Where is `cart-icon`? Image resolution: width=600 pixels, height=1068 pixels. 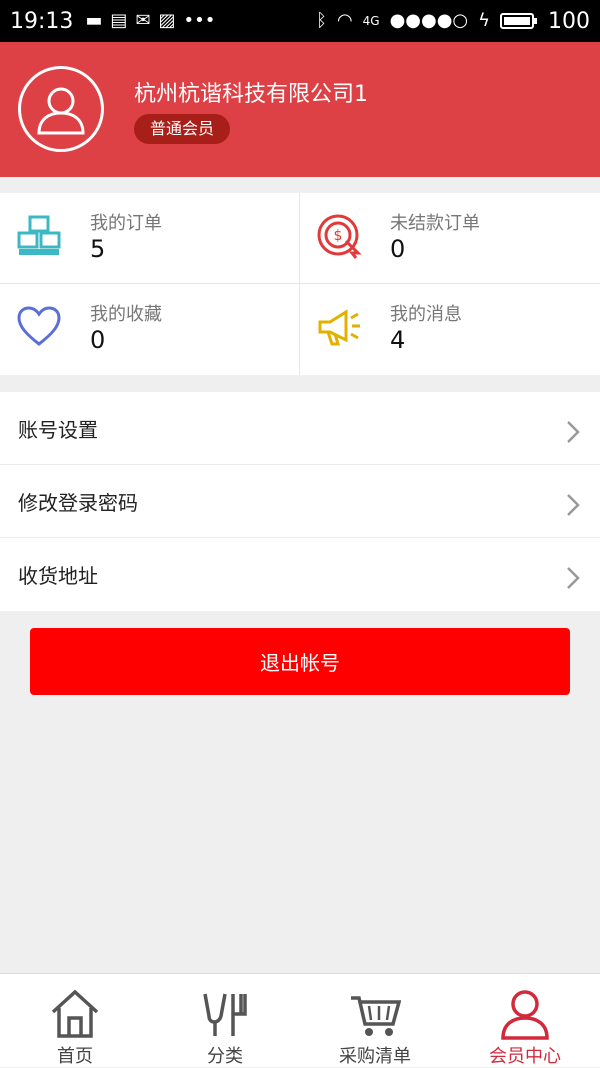 cart-icon is located at coordinates (376, 1016).